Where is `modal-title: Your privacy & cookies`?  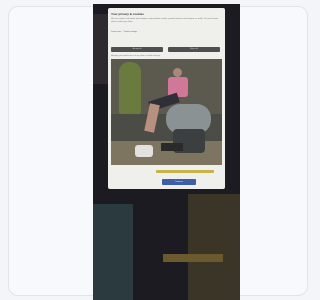
modal-title: Your privacy & cookies is located at coordinates (127, 14).